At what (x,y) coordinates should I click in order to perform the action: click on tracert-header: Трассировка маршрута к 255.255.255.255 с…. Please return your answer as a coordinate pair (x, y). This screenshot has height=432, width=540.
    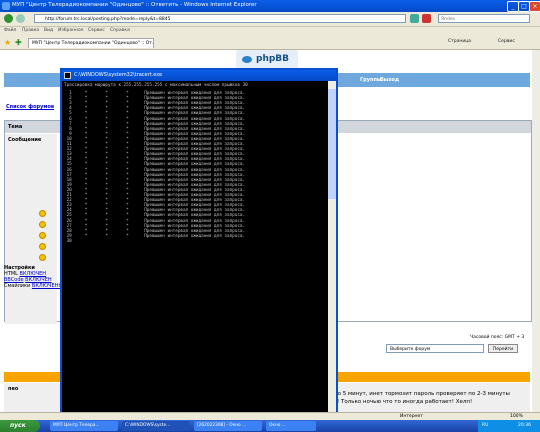
    Looking at the image, I should click on (156, 85).